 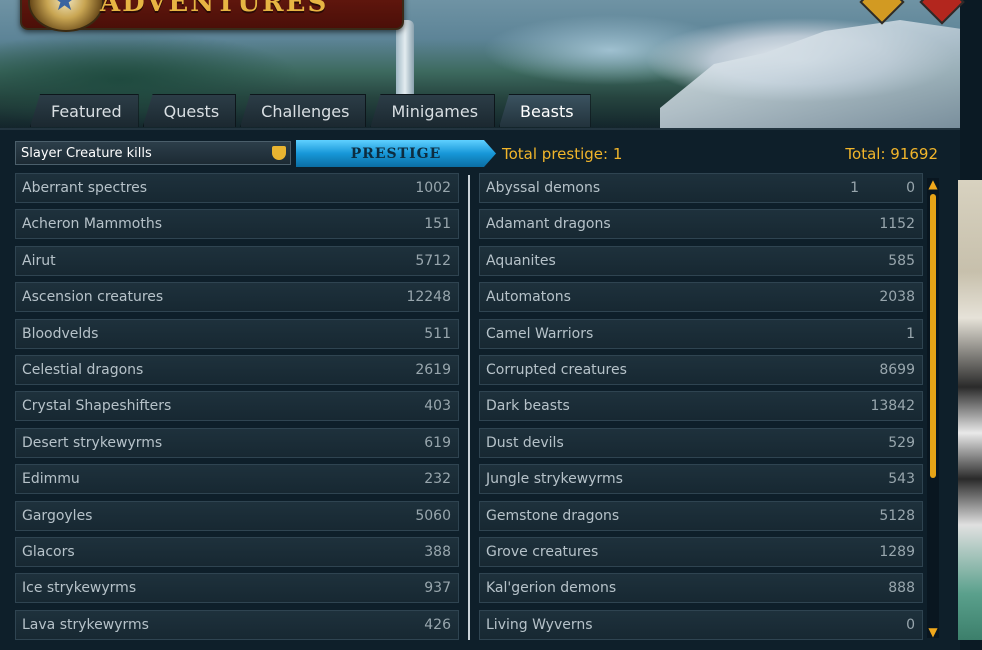 I want to click on creature-name: Airut, so click(x=39, y=260).